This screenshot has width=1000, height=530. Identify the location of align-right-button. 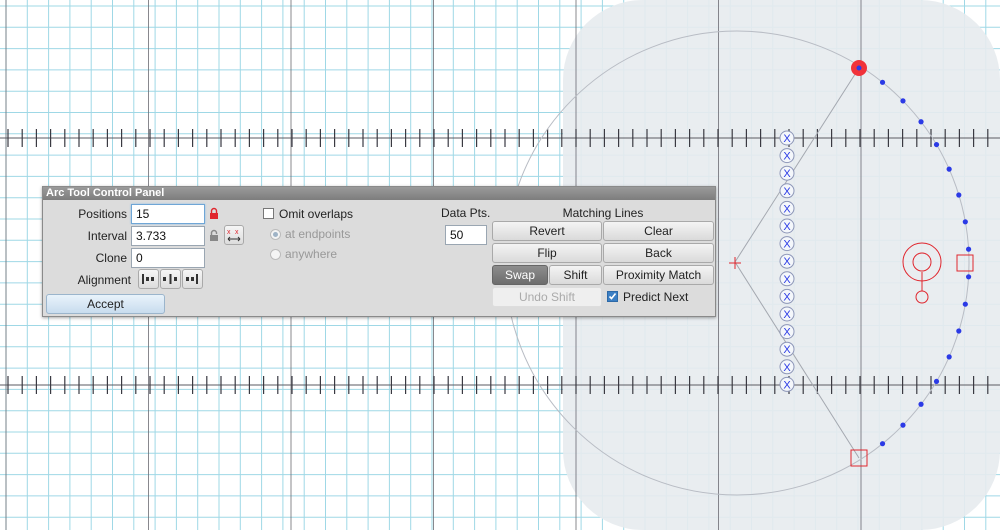
(192, 279).